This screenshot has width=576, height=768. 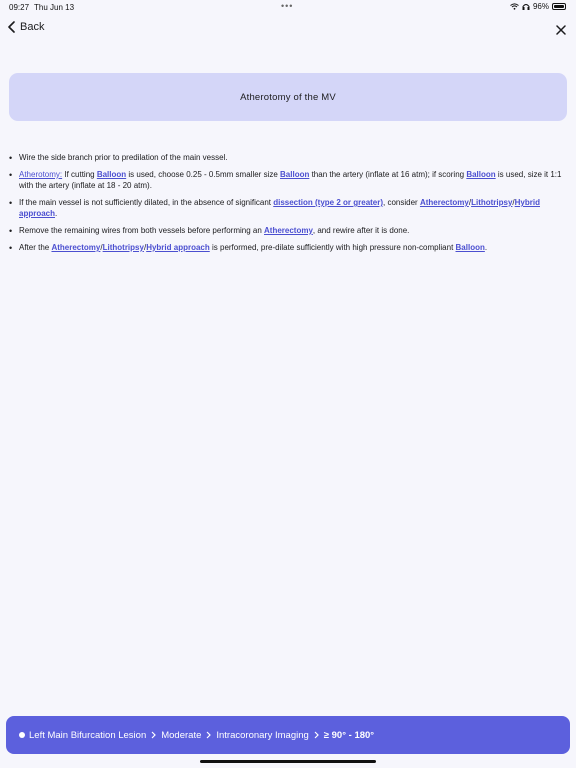 I want to click on battery-icon, so click(x=559, y=6).